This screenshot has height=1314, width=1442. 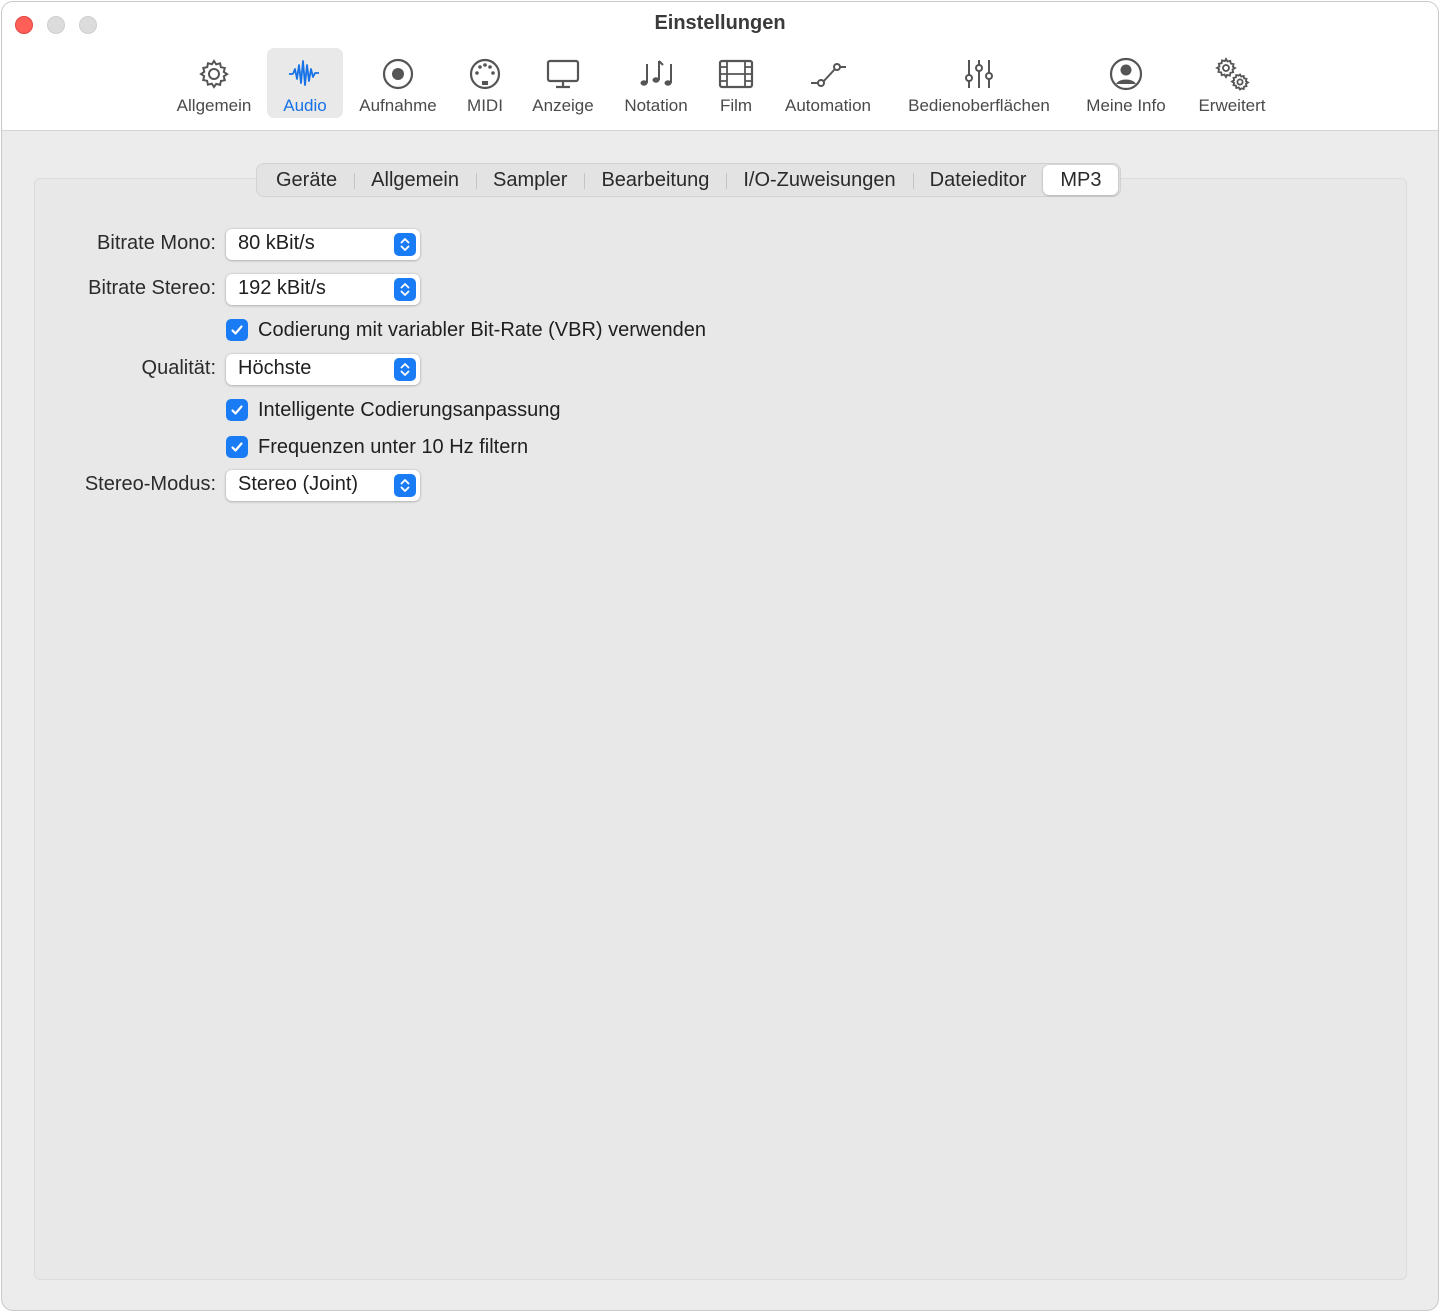 I want to click on record-icon, so click(x=398, y=74).